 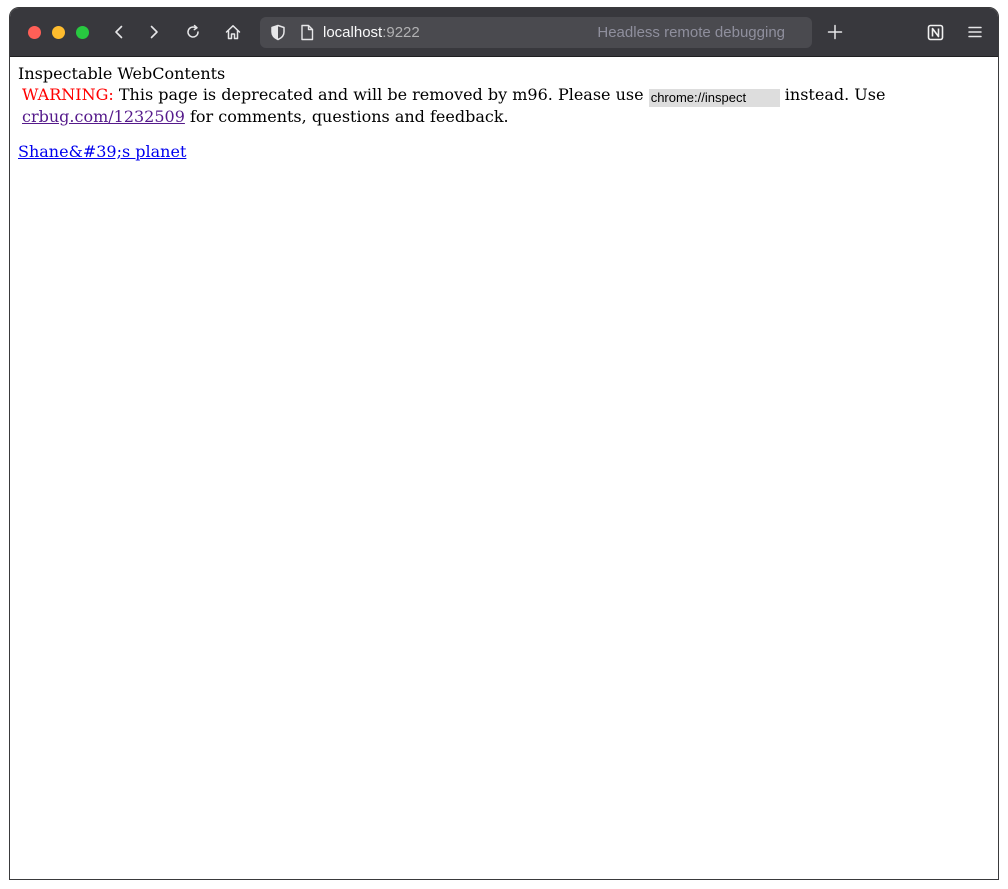 I want to click on notion-extension-button, so click(x=935, y=32).